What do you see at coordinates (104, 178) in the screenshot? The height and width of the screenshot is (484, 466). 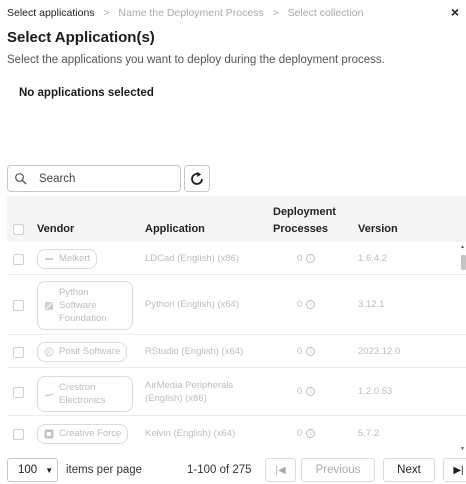 I see `search-input` at bounding box center [104, 178].